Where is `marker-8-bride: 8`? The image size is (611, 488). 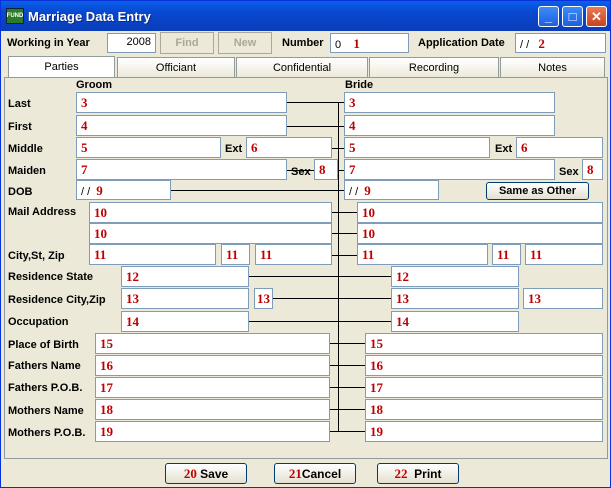 marker-8-bride: 8 is located at coordinates (590, 169).